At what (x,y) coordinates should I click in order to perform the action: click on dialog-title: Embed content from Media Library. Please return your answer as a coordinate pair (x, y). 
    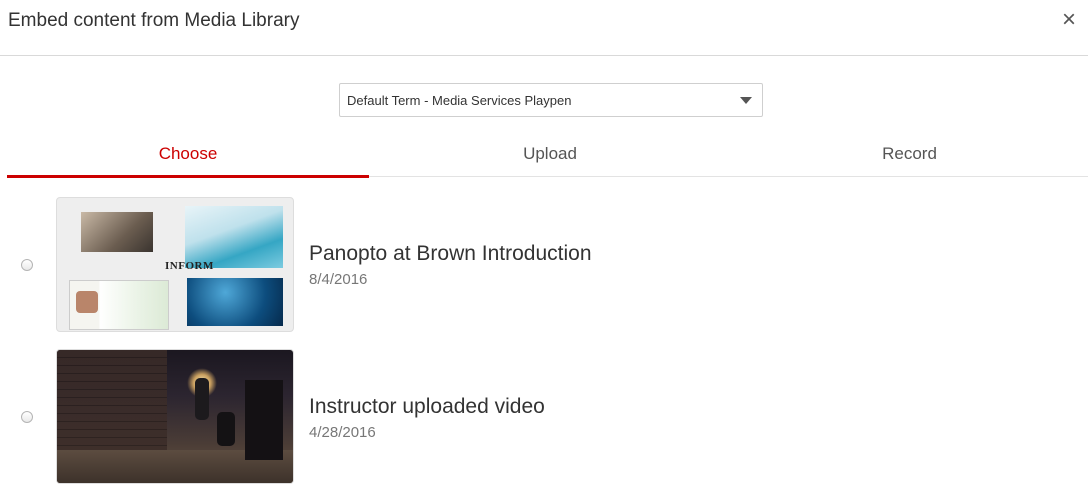
    Looking at the image, I should click on (154, 20).